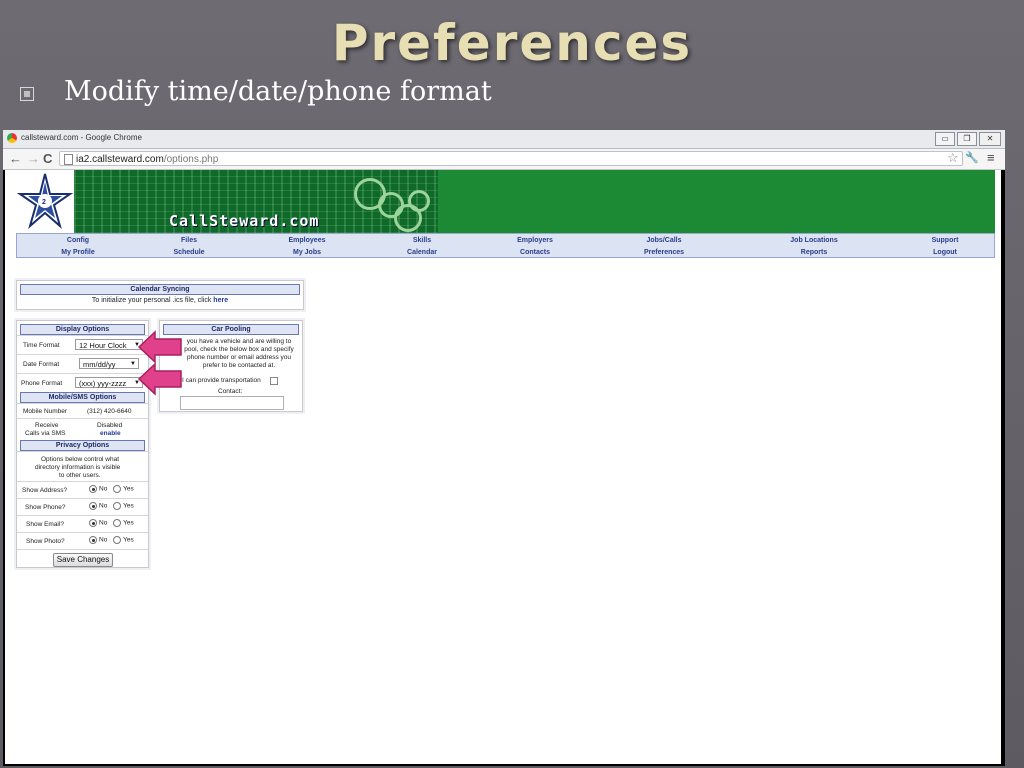 The width and height of the screenshot is (1024, 768). What do you see at coordinates (93, 540) in the screenshot?
I see `show-photo-no-radio` at bounding box center [93, 540].